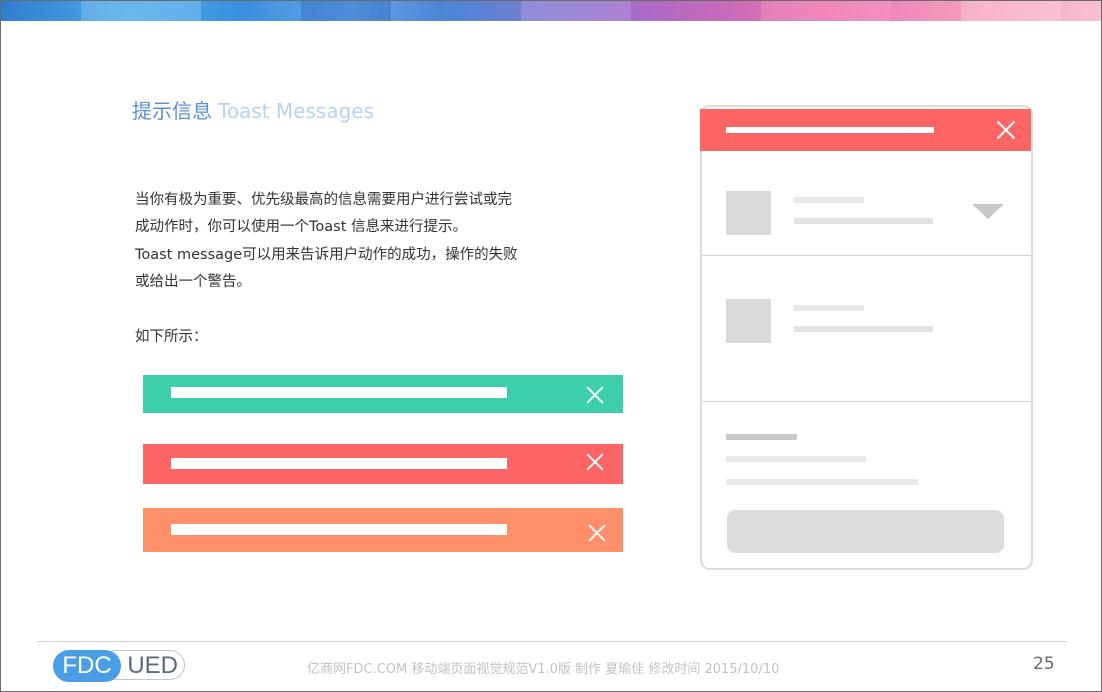 Image resolution: width=1102 pixels, height=692 pixels. What do you see at coordinates (326, 255) in the screenshot?
I see `paragraph-line: Toast message可以用来告诉用户动作的成功，操作的失败` at bounding box center [326, 255].